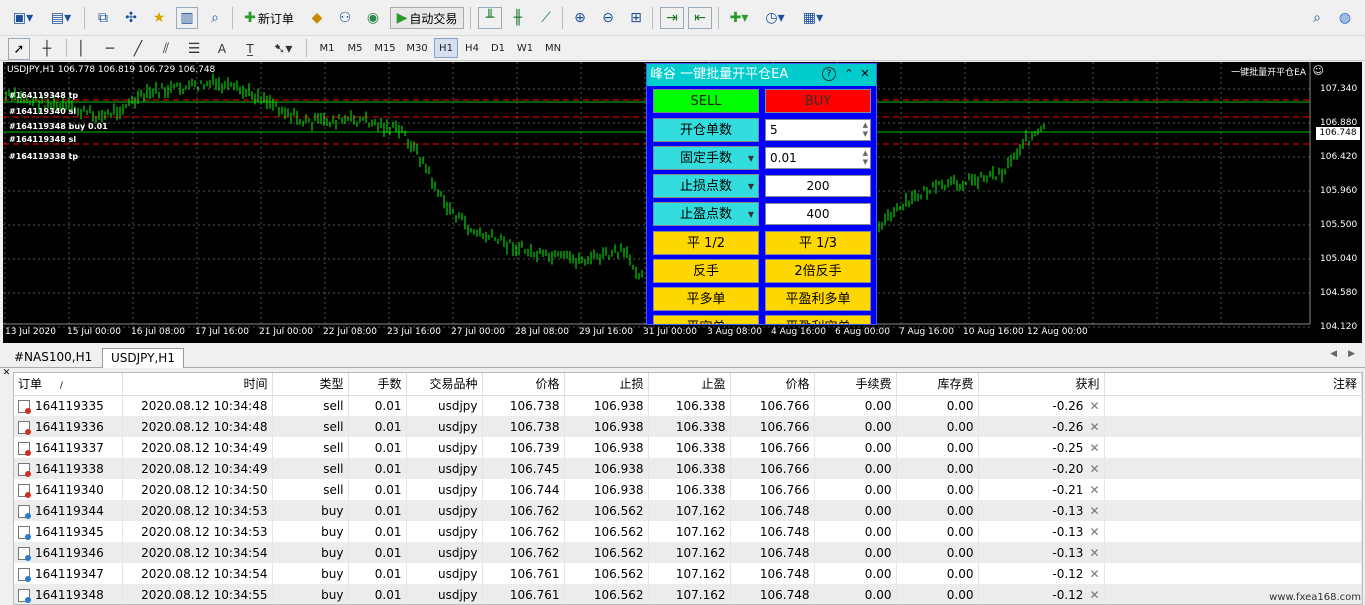 This screenshot has width=1365, height=605. What do you see at coordinates (61, 18) in the screenshot?
I see `profiles-icon: ▤▾` at bounding box center [61, 18].